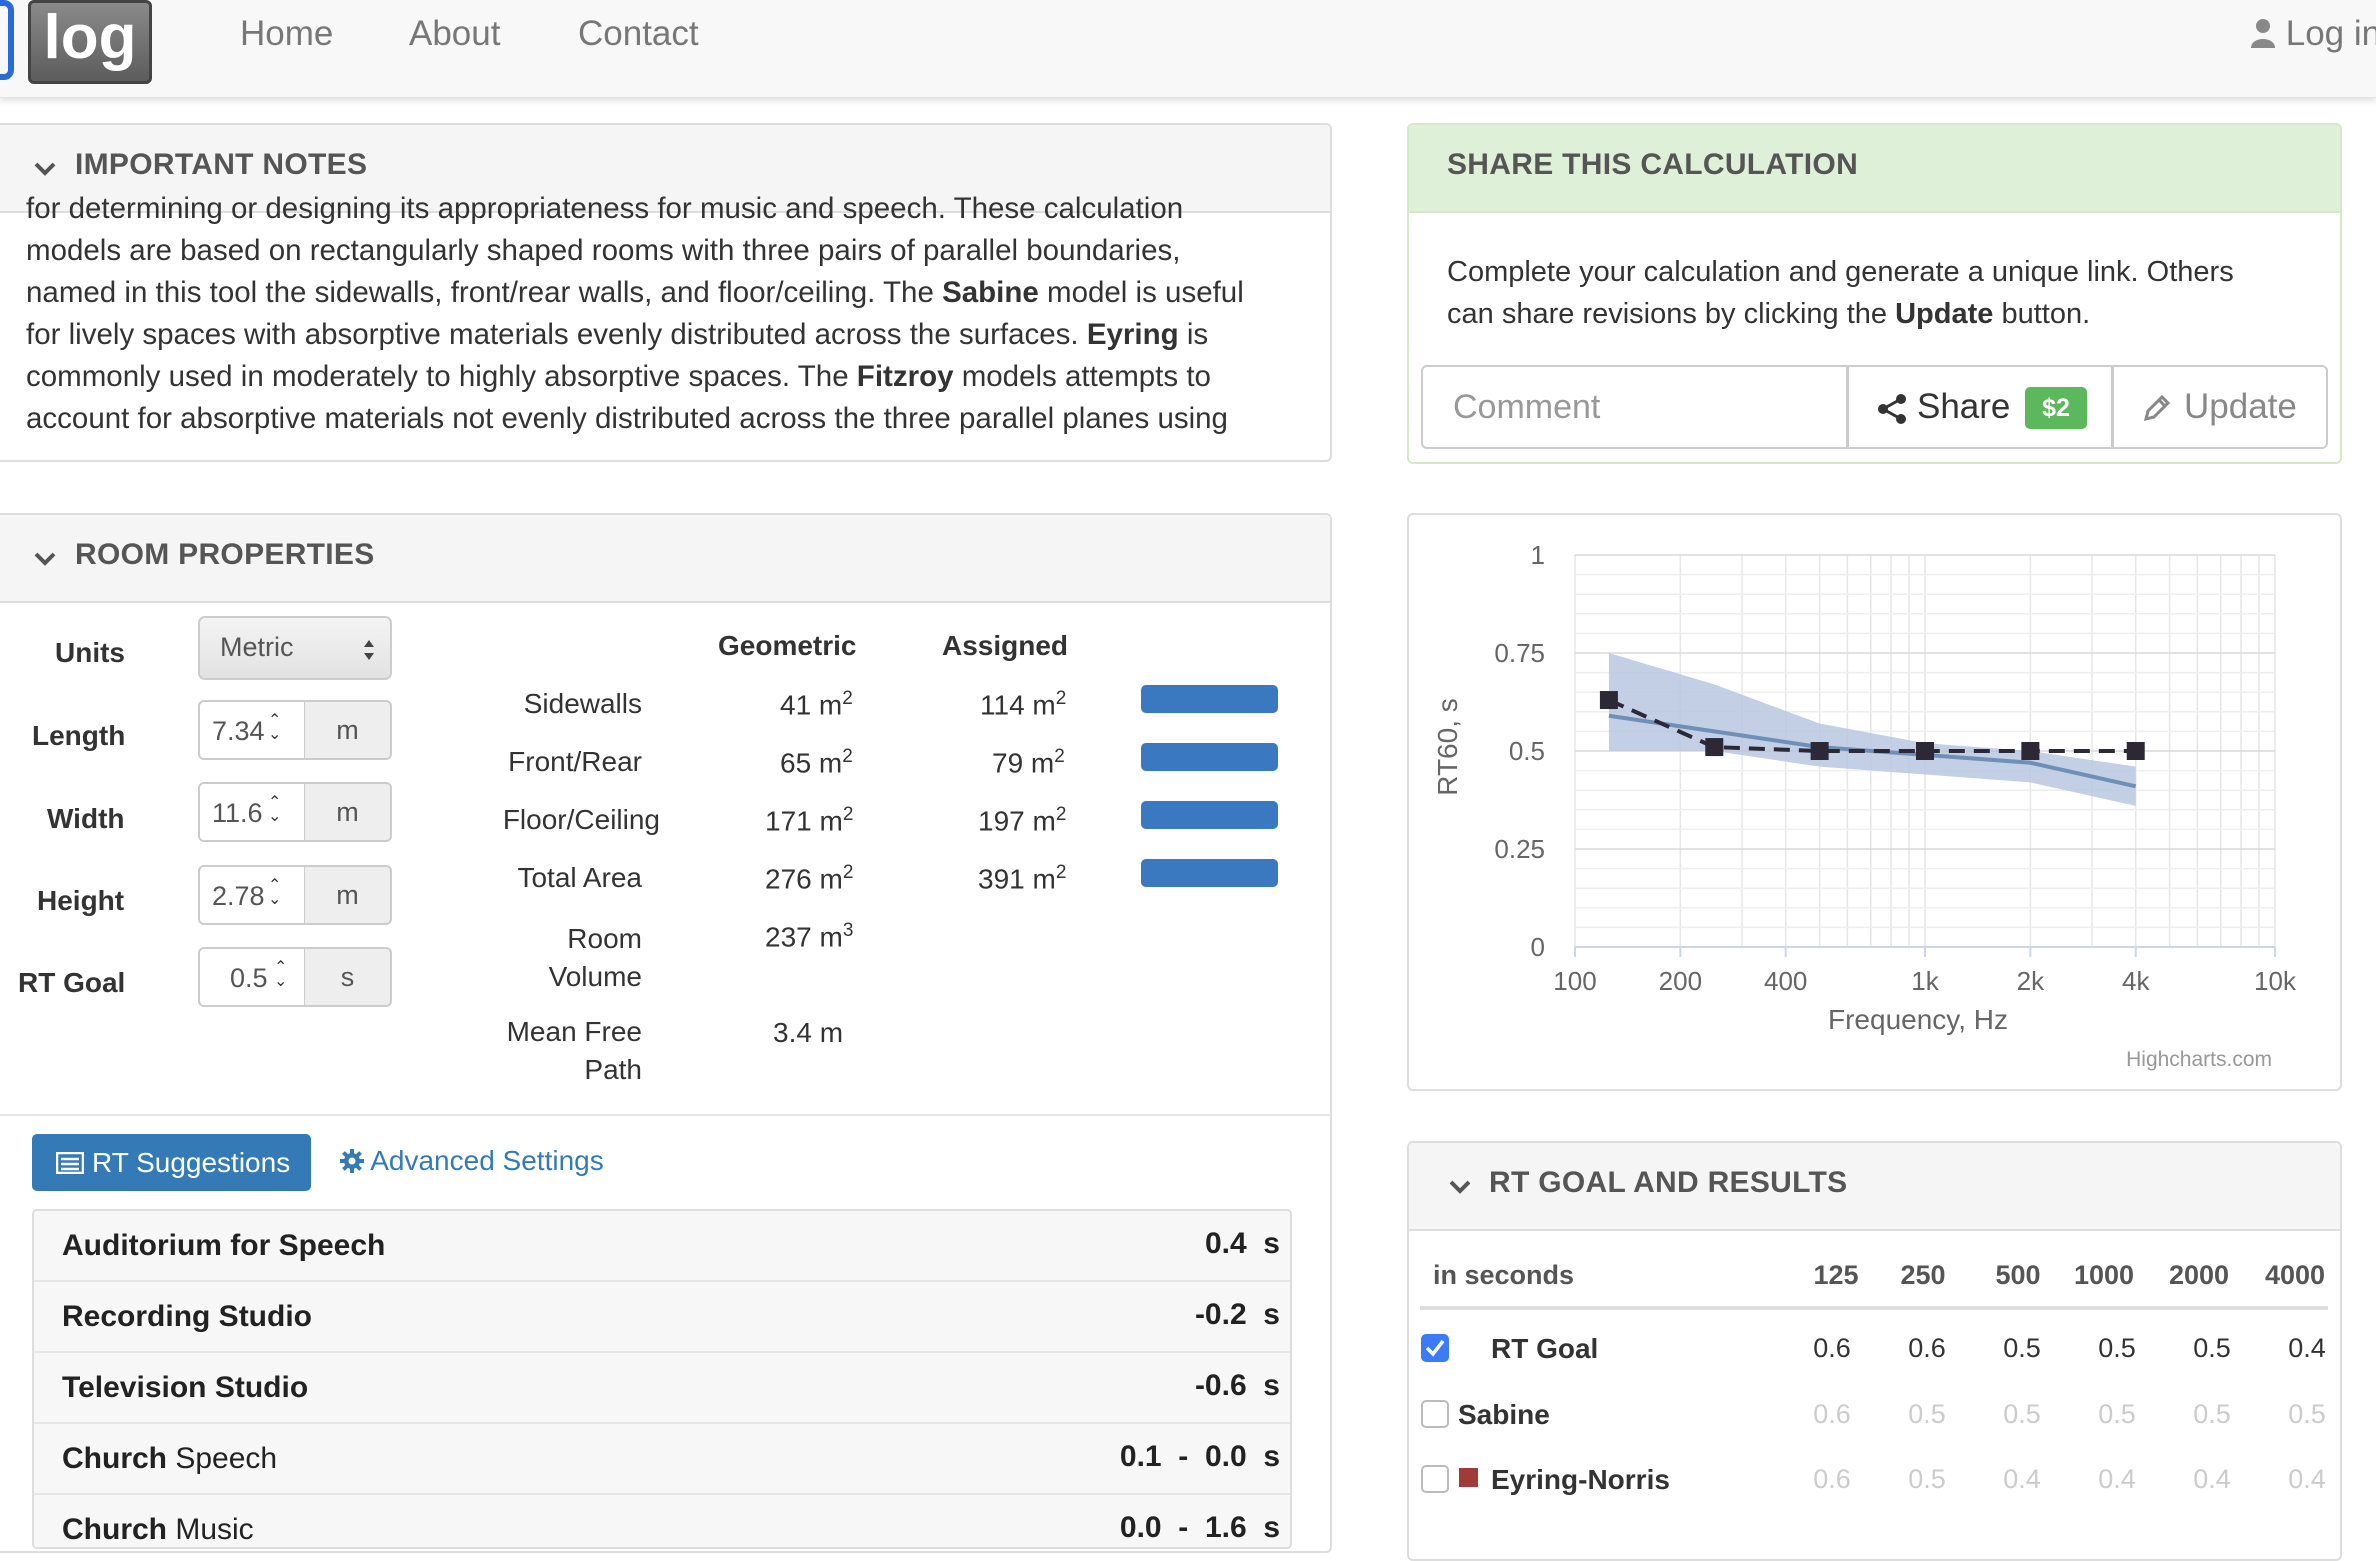 This screenshot has width=2376, height=1561. What do you see at coordinates (808, 1032) in the screenshot?
I see `mean-free-path-value: 3.4 m` at bounding box center [808, 1032].